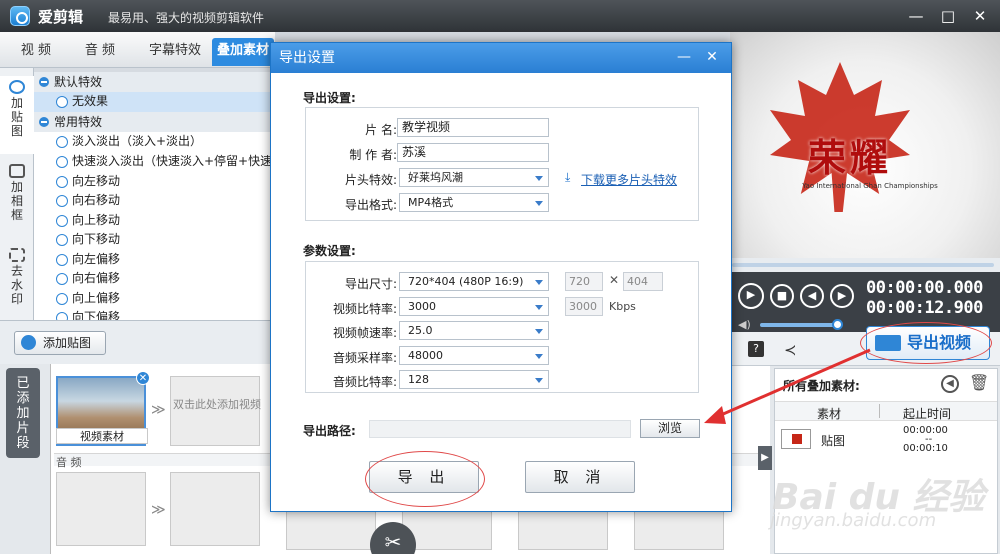 The height and width of the screenshot is (554, 1000). I want to click on preview-logo-text: 荣耀, so click(849, 158).